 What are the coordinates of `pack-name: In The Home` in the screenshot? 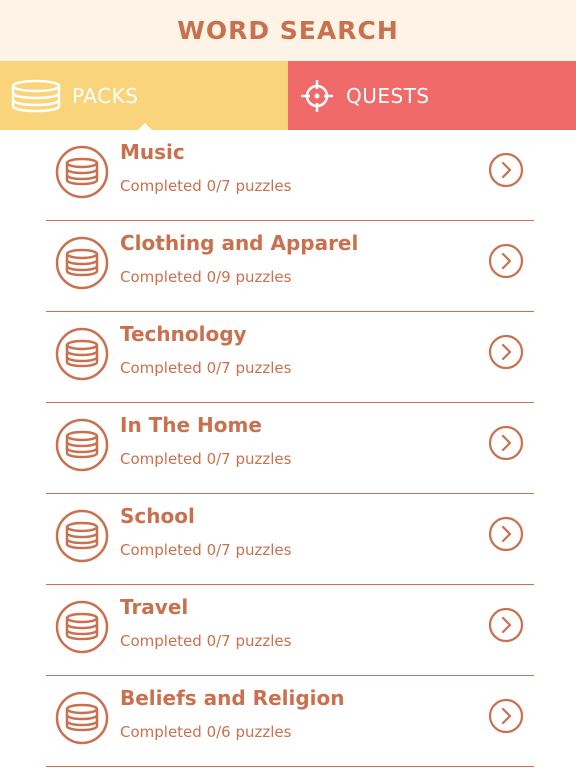 It's located at (191, 425).